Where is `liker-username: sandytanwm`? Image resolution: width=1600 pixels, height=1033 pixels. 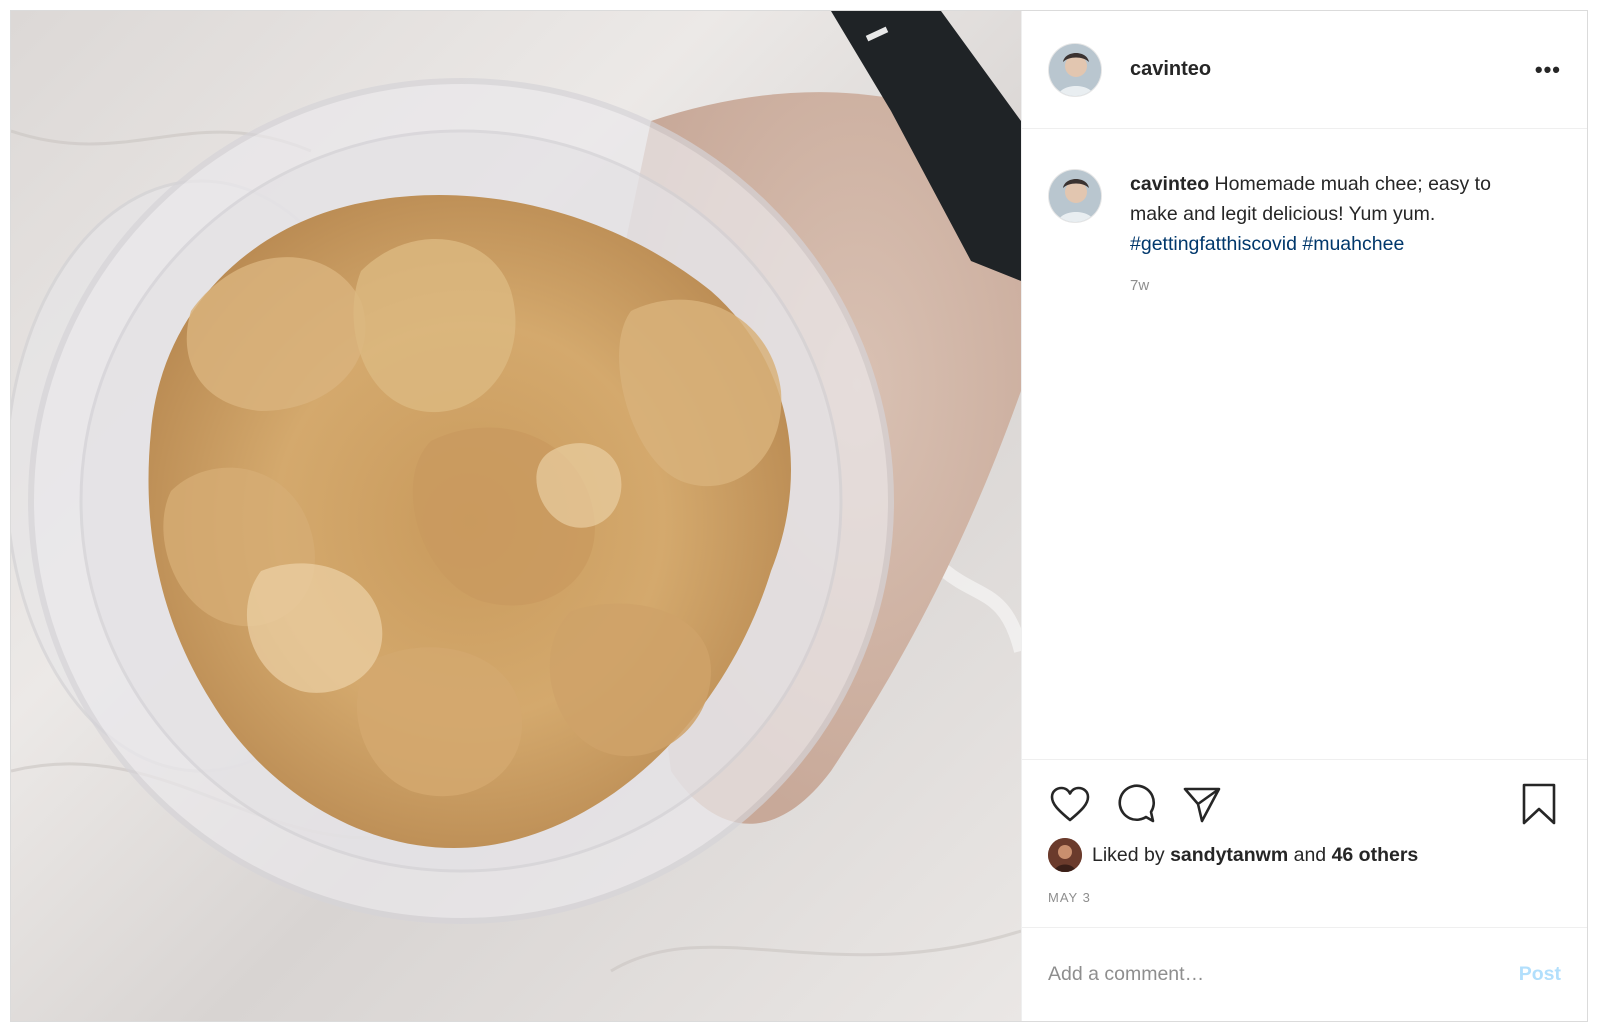 liker-username: sandytanwm is located at coordinates (1229, 855).